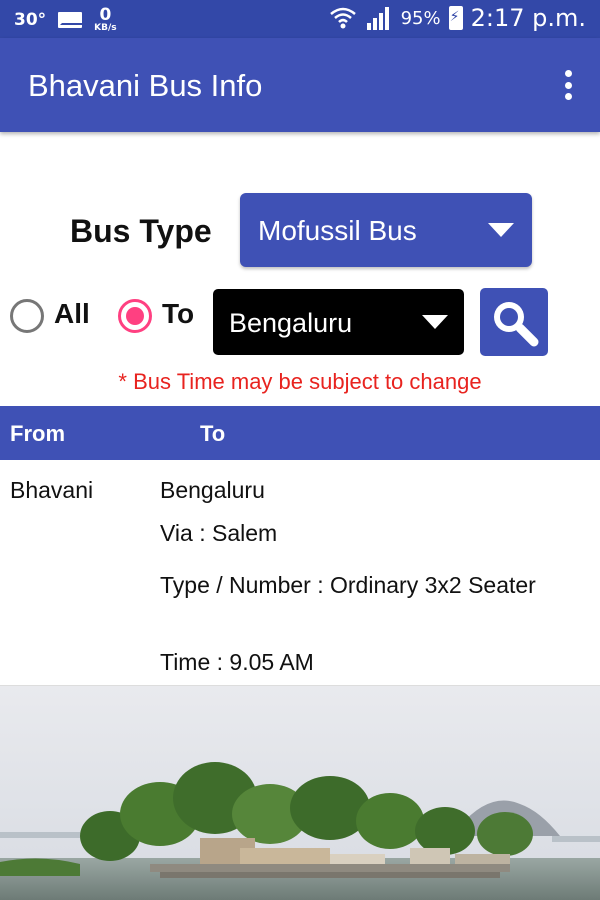  I want to click on row-from: Bhavani, so click(52, 490).